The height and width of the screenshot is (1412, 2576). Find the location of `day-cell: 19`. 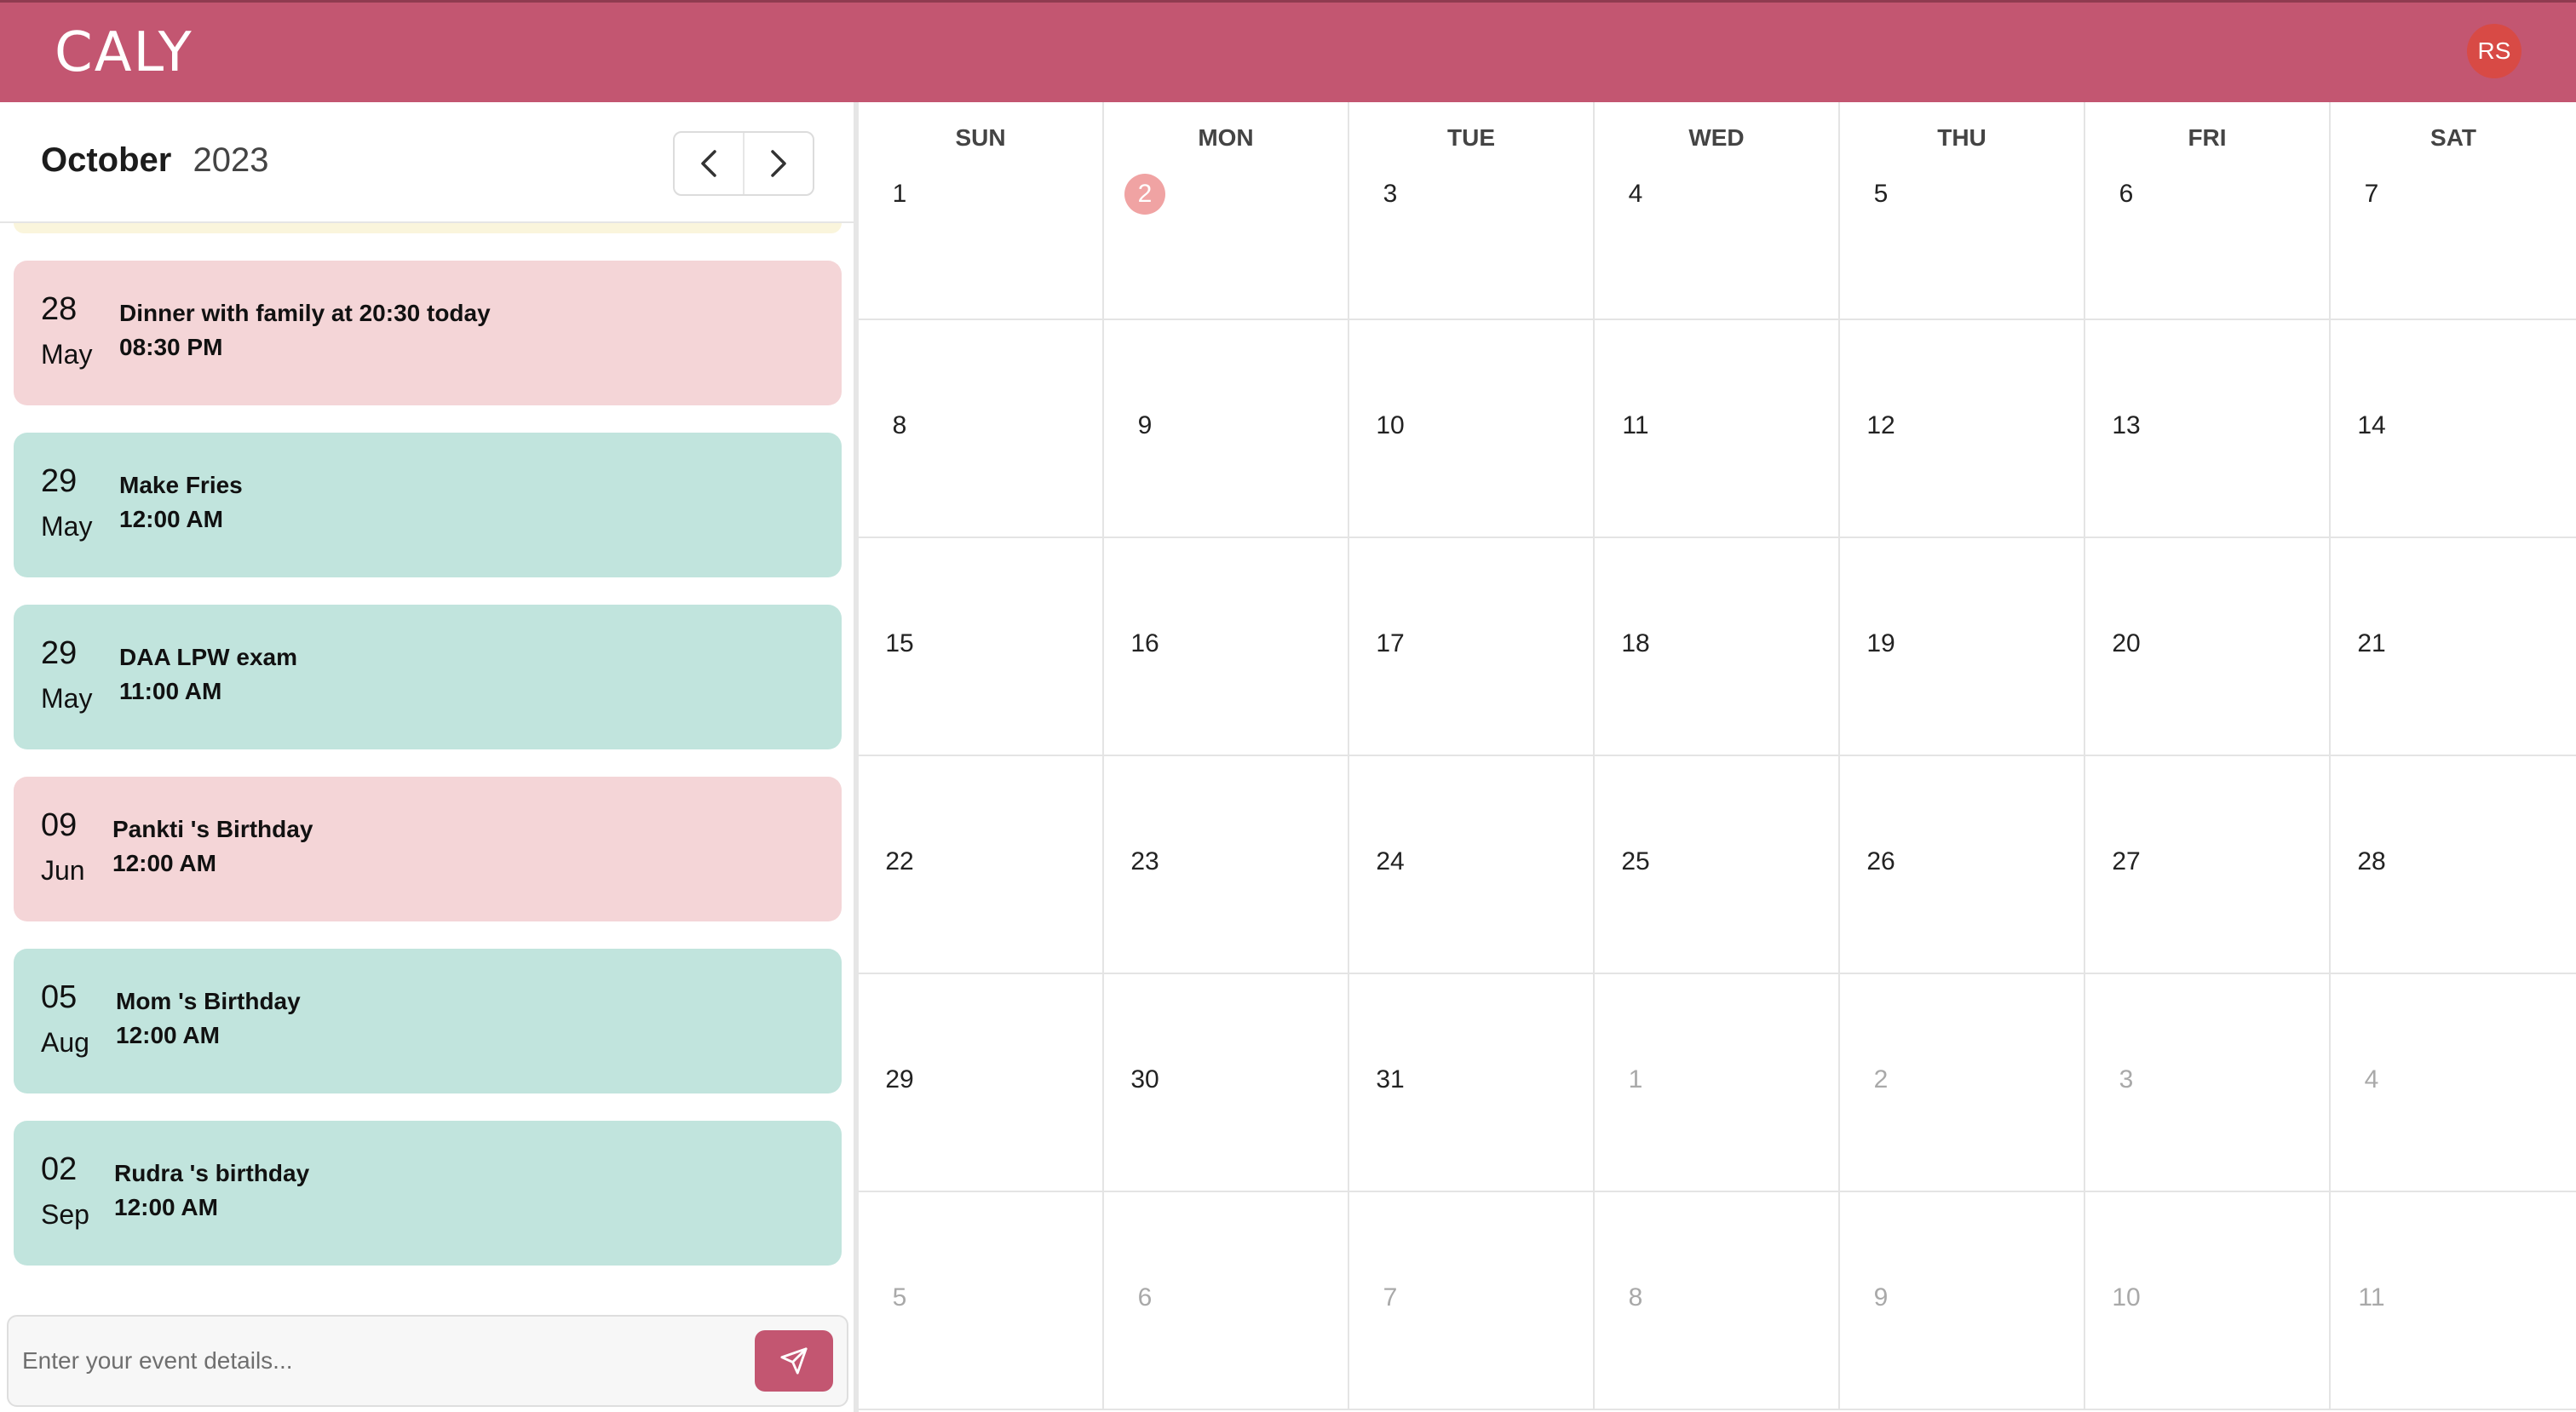

day-cell: 19 is located at coordinates (1962, 647).